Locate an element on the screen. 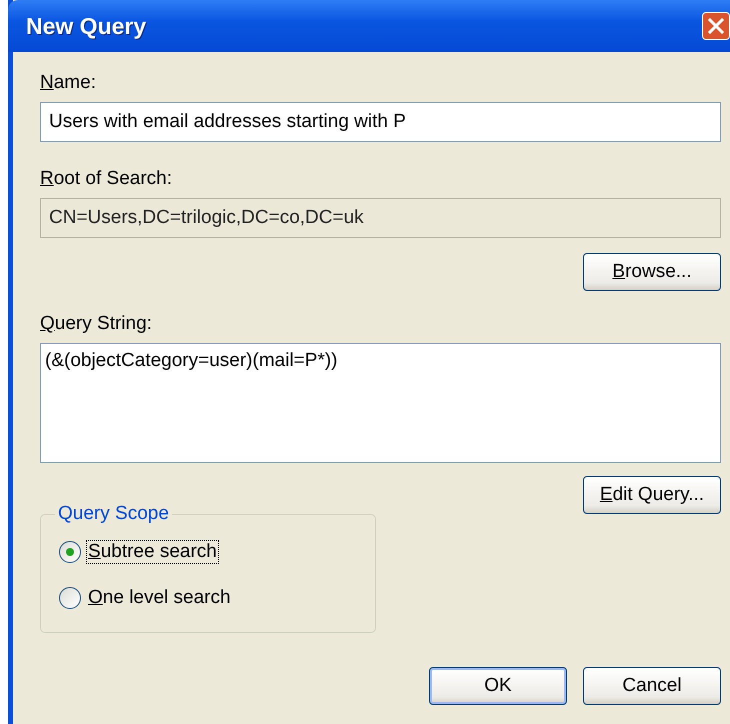  field-label: Root of Search: is located at coordinates (107, 179).